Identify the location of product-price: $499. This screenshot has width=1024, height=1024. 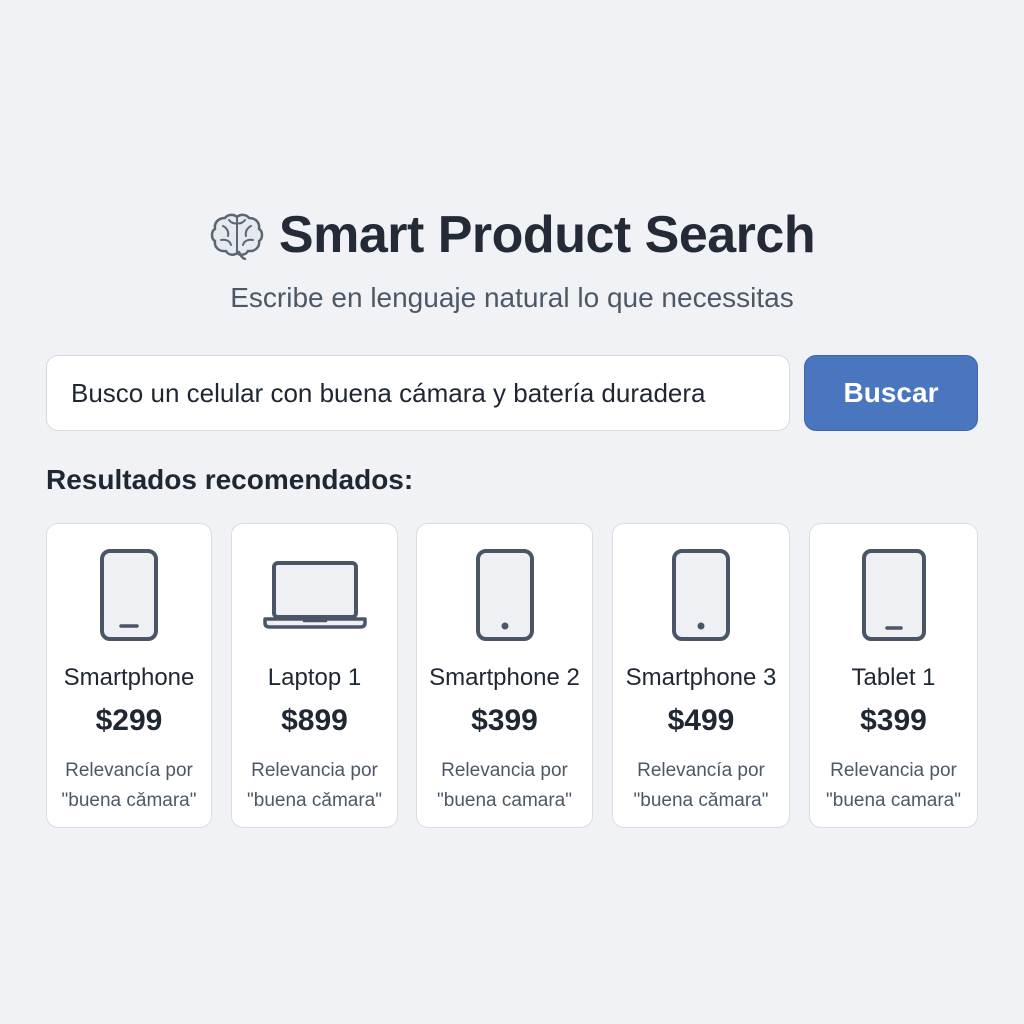
(701, 720).